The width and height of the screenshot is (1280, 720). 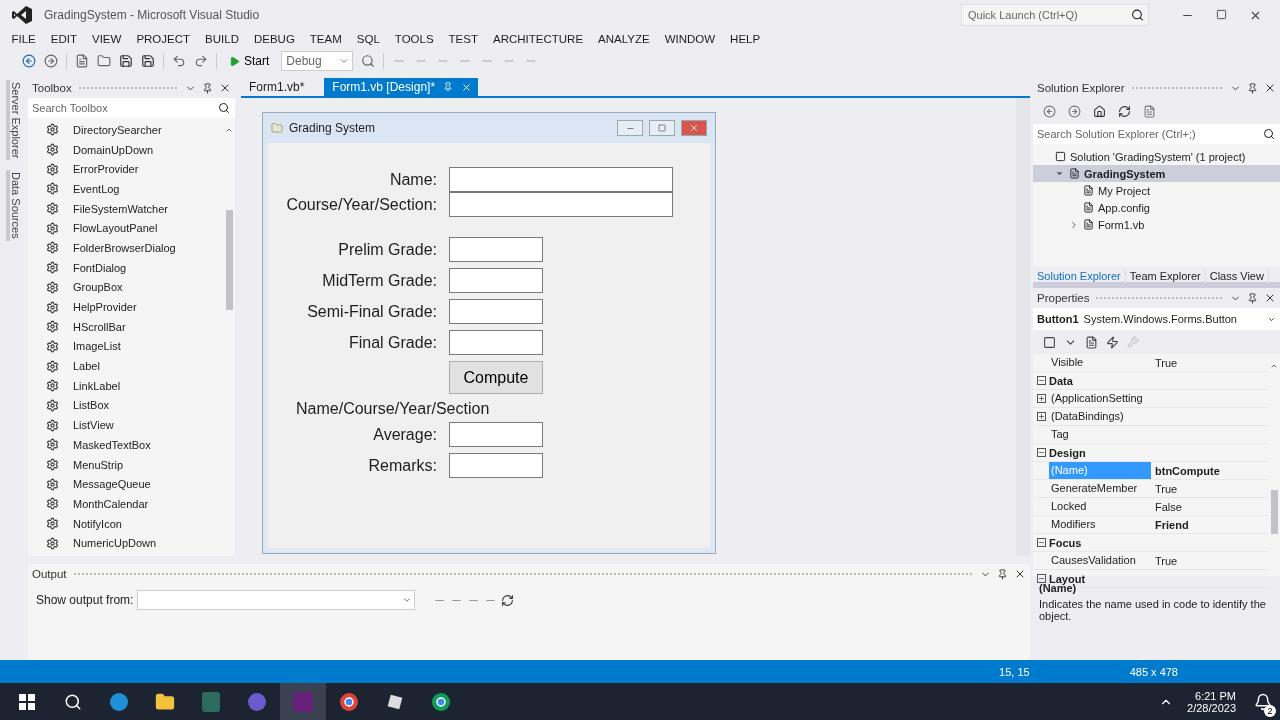 I want to click on quick-launch-field: Quick Launch (Ctrl+Q), so click(x=1055, y=15).